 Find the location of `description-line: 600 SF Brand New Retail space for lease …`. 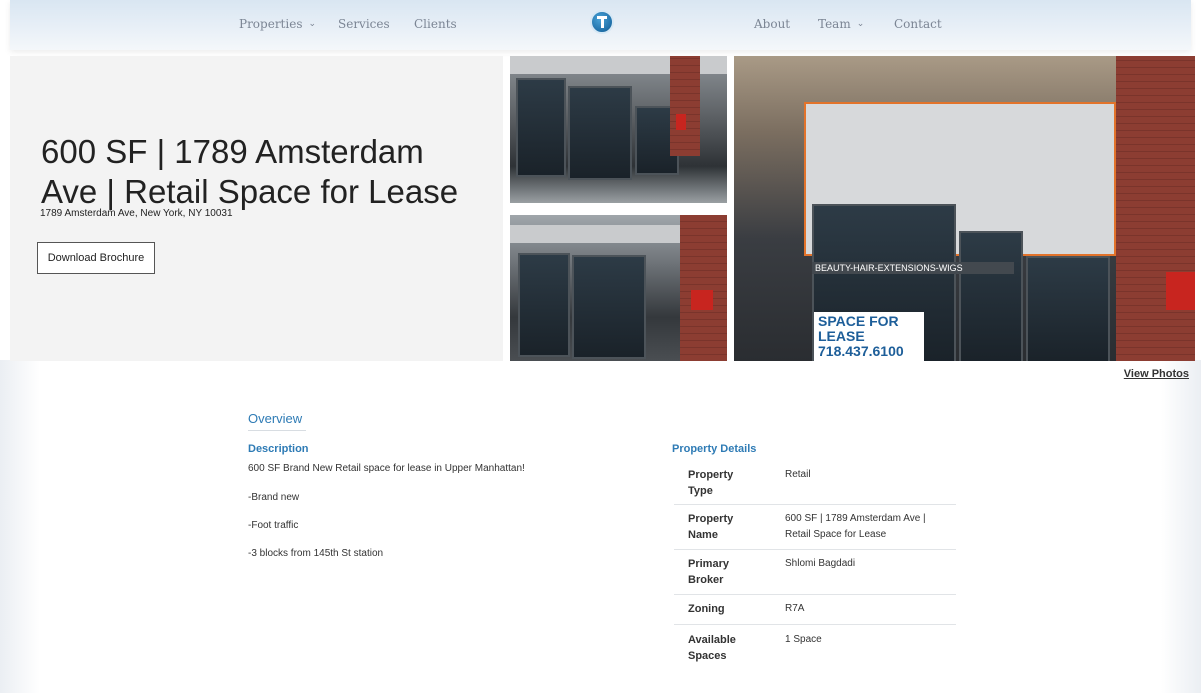

description-line: 600 SF Brand New Retail space for lease … is located at coordinates (386, 468).